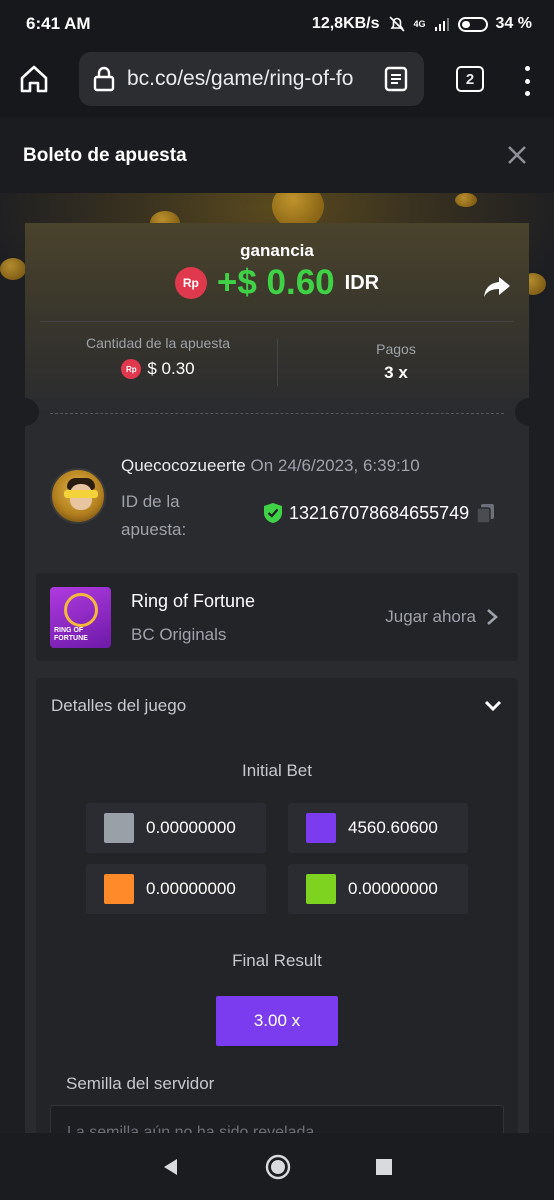 The width and height of the screenshot is (554, 1200). Describe the element at coordinates (140, 1083) in the screenshot. I see `server-seed-label: Semilla del servidor` at that location.